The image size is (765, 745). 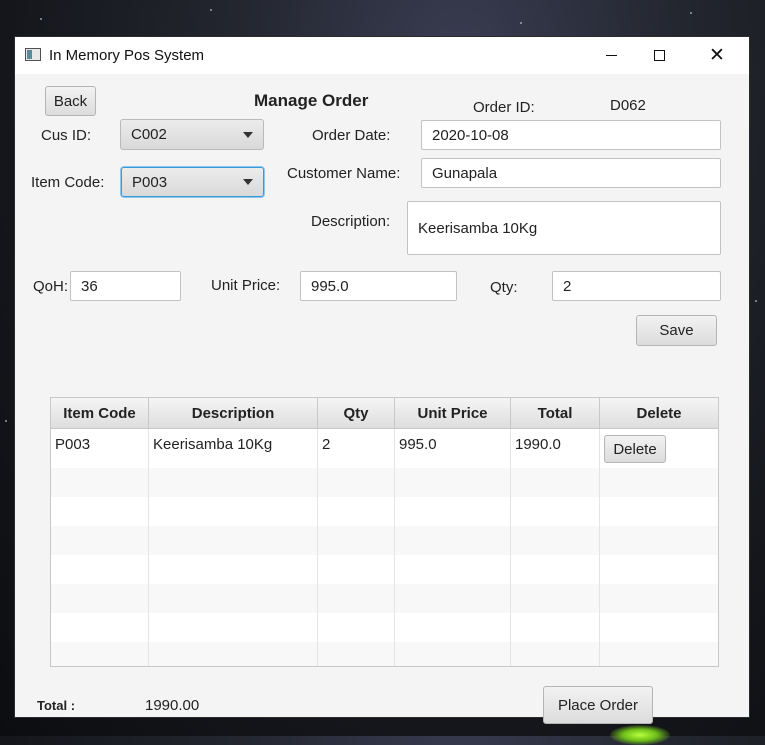 I want to click on column-header-item-code: Item Code, so click(x=100, y=413).